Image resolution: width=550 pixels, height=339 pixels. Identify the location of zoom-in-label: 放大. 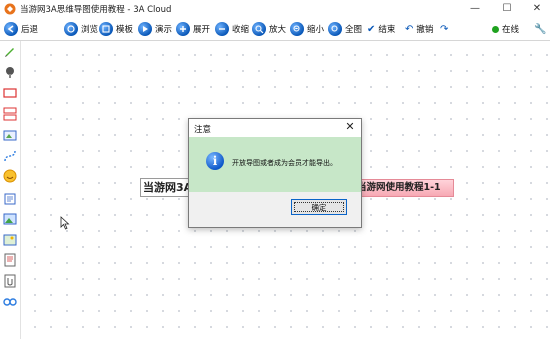
(278, 30).